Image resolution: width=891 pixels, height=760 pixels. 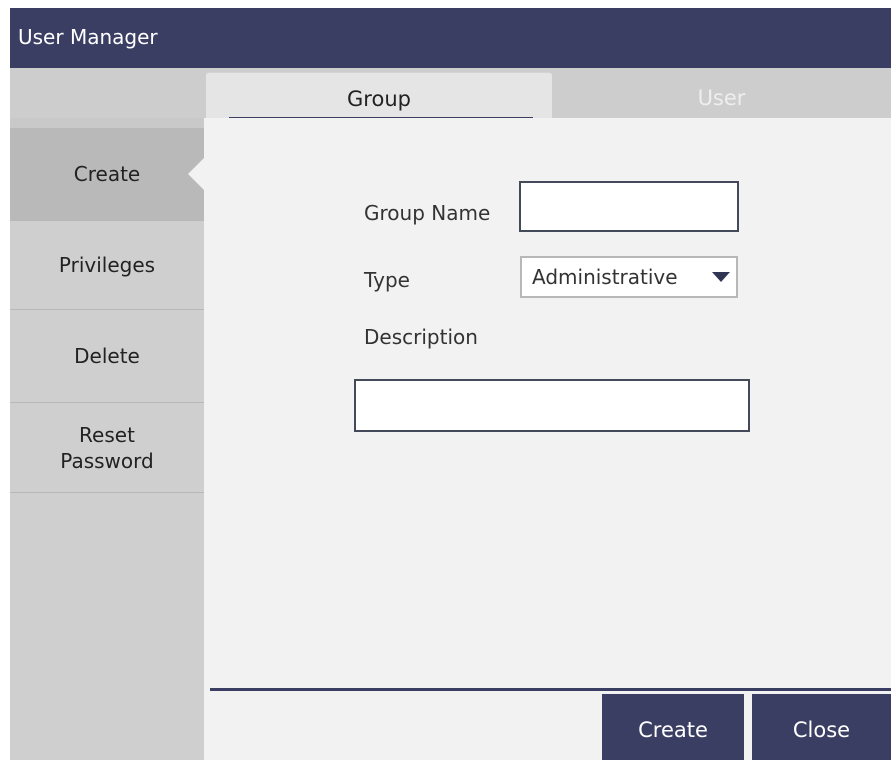 I want to click on sidebar-item-create: Create, so click(x=107, y=174).